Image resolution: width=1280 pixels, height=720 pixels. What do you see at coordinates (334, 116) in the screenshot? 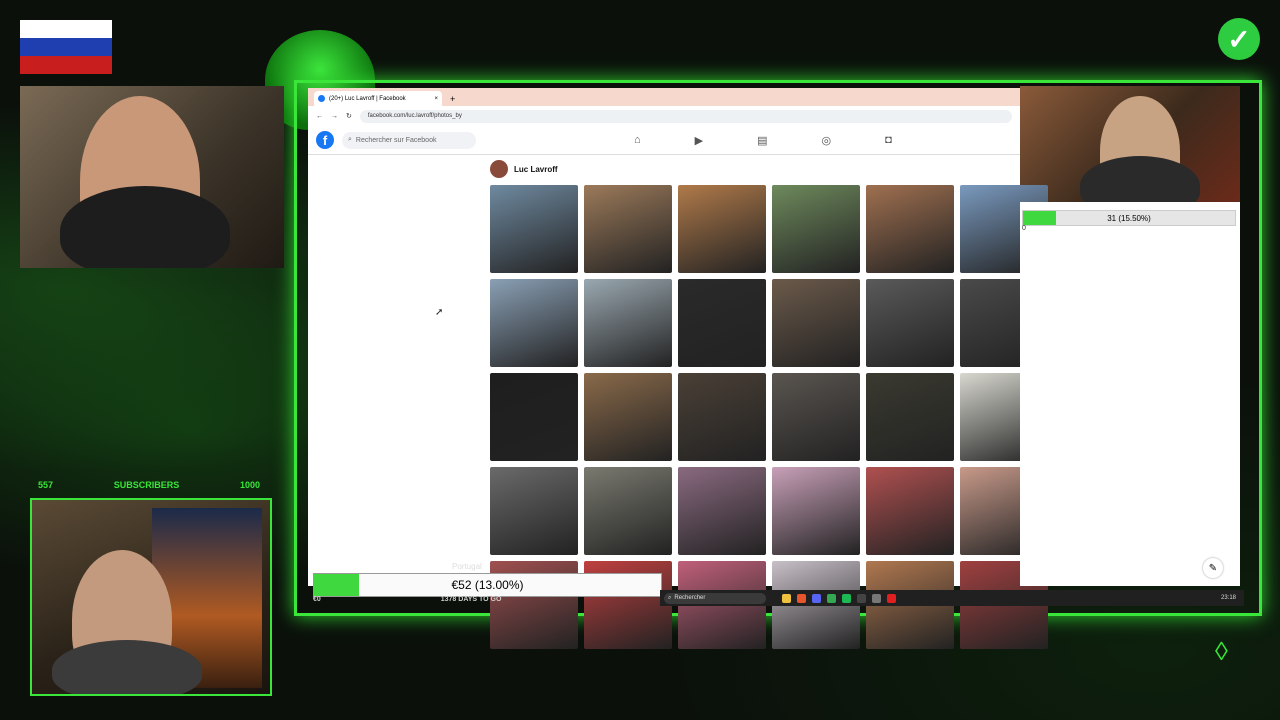
I see `forward-icon: →` at bounding box center [334, 116].